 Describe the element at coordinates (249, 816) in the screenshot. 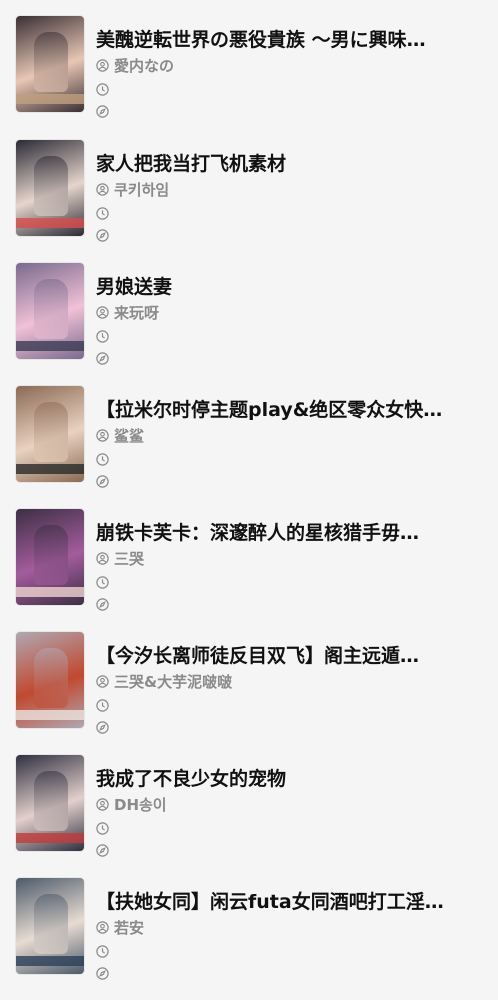

I see `list-item: 我成了不良少女的宠物 DH송이` at that location.